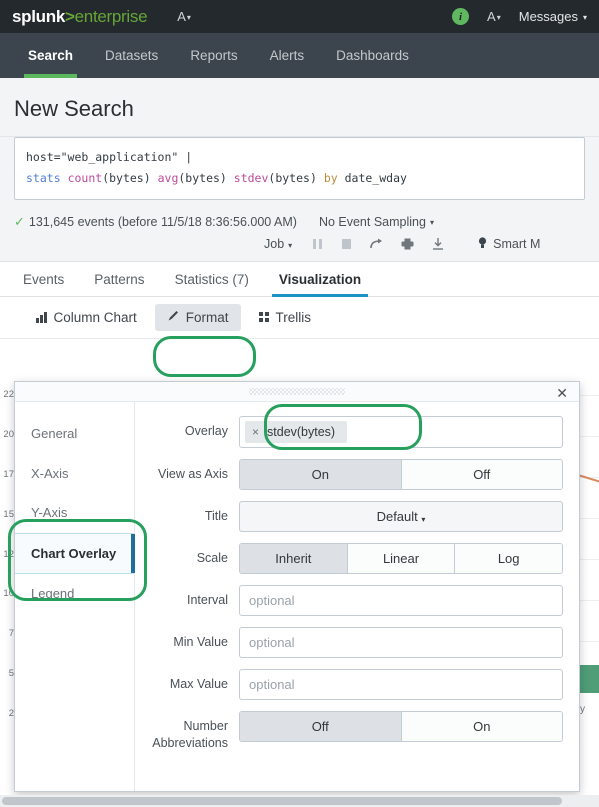  Describe the element at coordinates (321, 474) in the screenshot. I see `view-as-axis-option-on: On` at that location.